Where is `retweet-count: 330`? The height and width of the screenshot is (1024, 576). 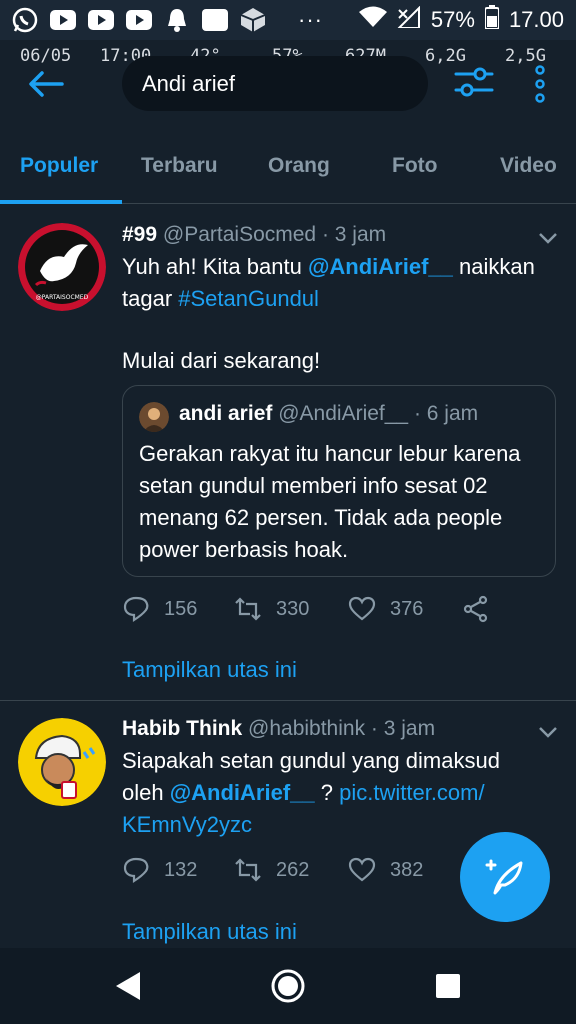 retweet-count: 330 is located at coordinates (293, 608).